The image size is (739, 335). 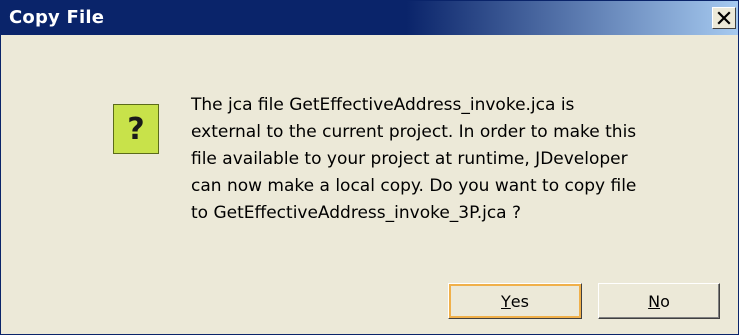 I want to click on question-glyph: ?, so click(x=136, y=129).